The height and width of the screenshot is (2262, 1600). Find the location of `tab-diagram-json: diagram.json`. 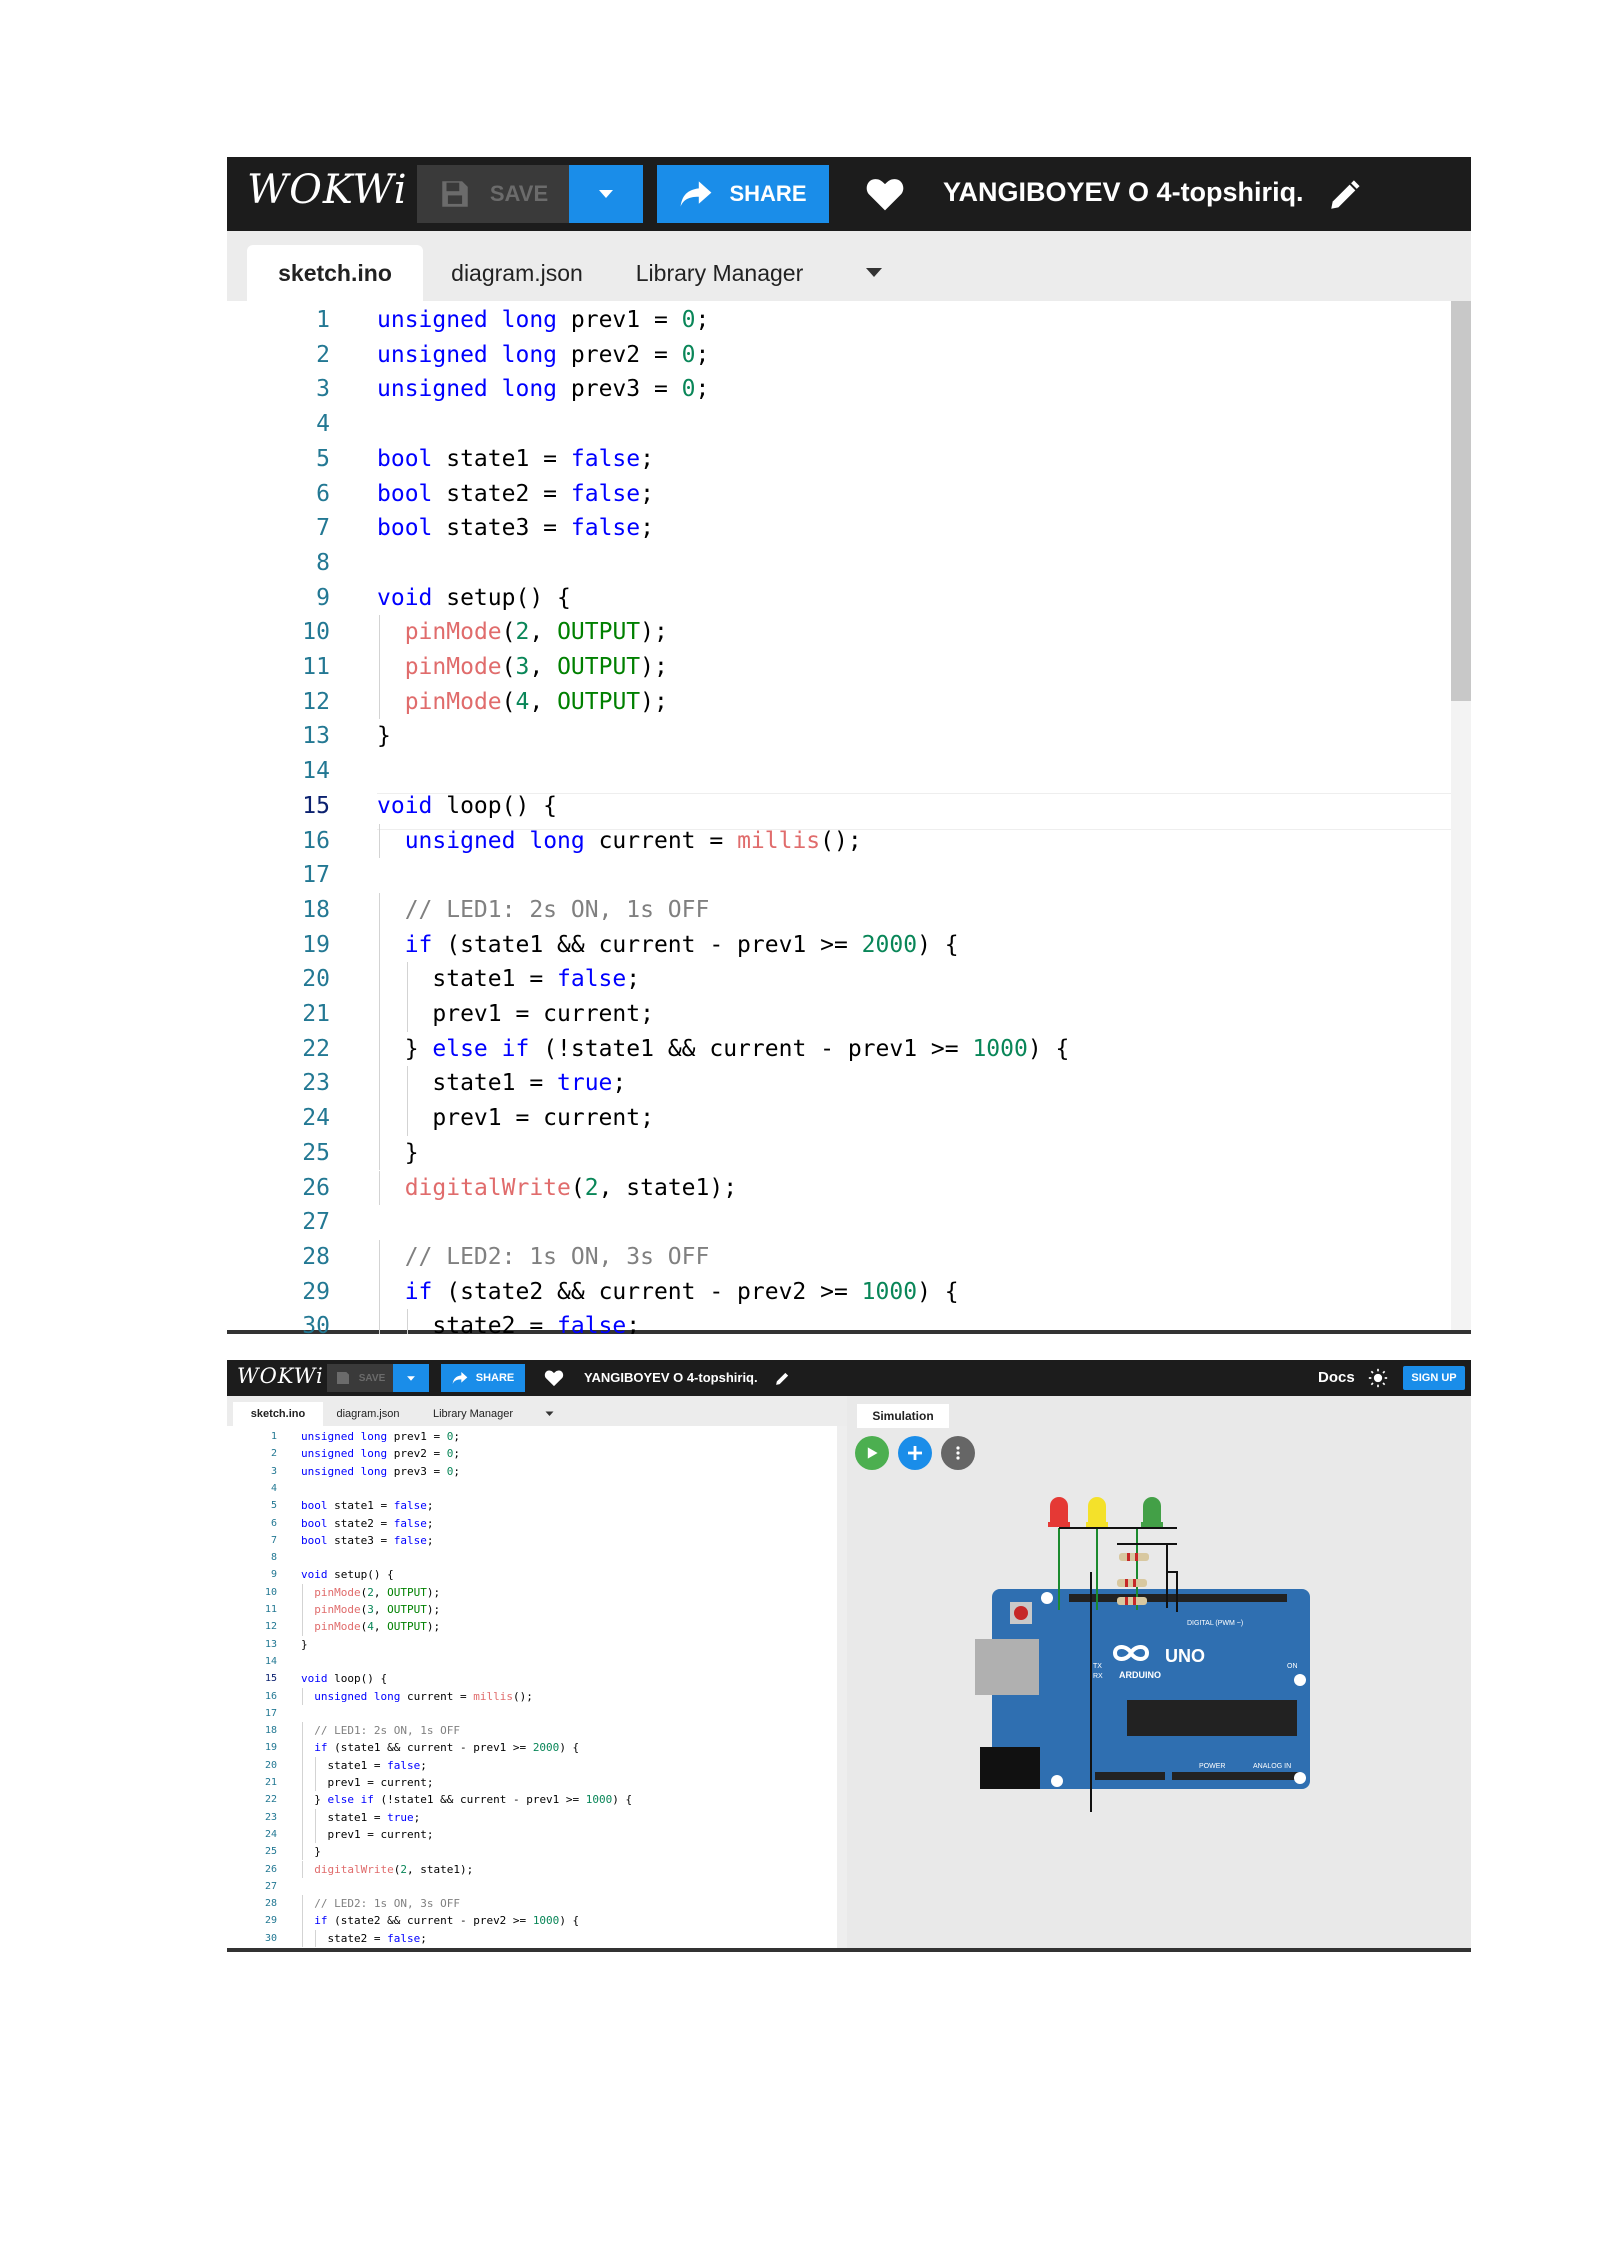

tab-diagram-json: diagram.json is located at coordinates (517, 273).